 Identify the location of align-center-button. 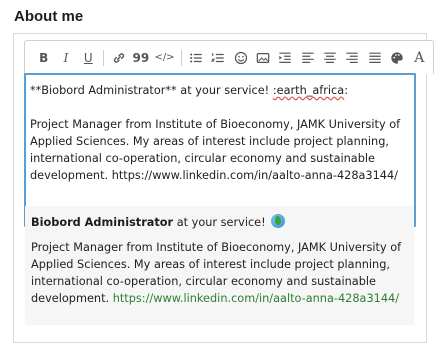
(329, 58).